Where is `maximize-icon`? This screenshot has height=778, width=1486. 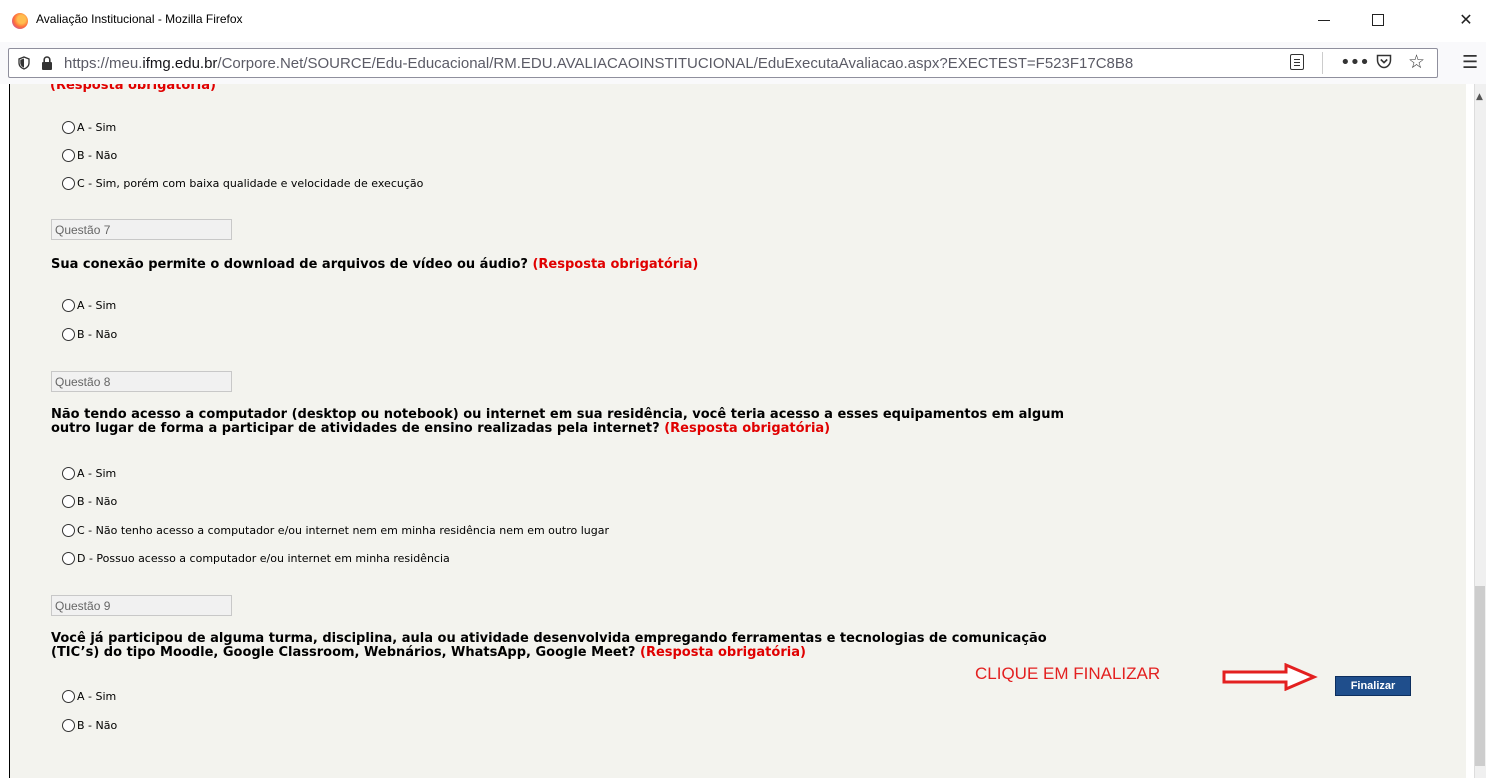
maximize-icon is located at coordinates (1378, 20).